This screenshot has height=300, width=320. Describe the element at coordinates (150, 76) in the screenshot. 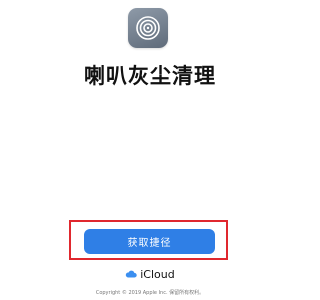

I see `page-title: 喇叭灰尘清理` at that location.